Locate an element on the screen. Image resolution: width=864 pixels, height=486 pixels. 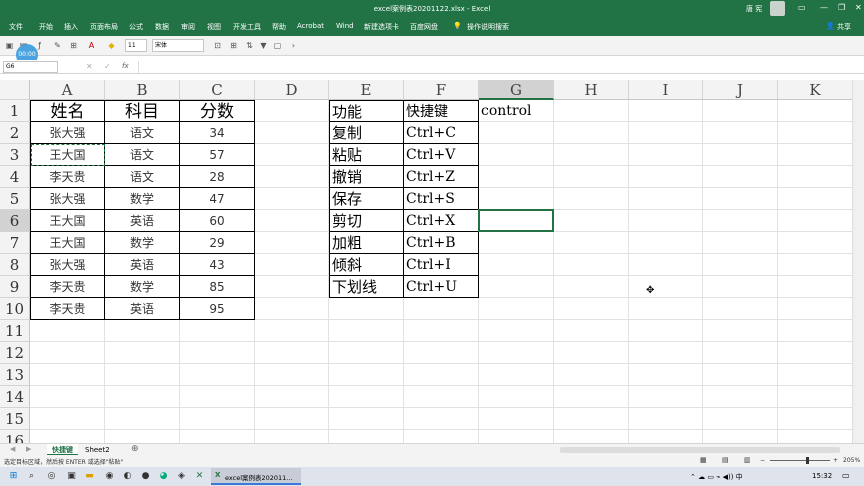
cell-h8 is located at coordinates (591, 265).